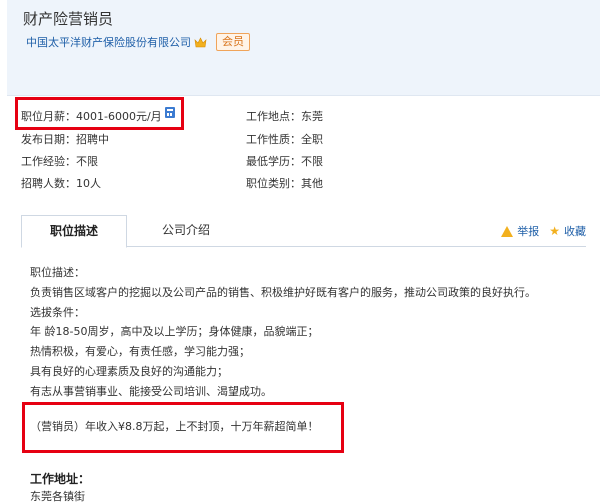  What do you see at coordinates (57, 312) in the screenshot?
I see `description-line: 选拔条件：` at bounding box center [57, 312].